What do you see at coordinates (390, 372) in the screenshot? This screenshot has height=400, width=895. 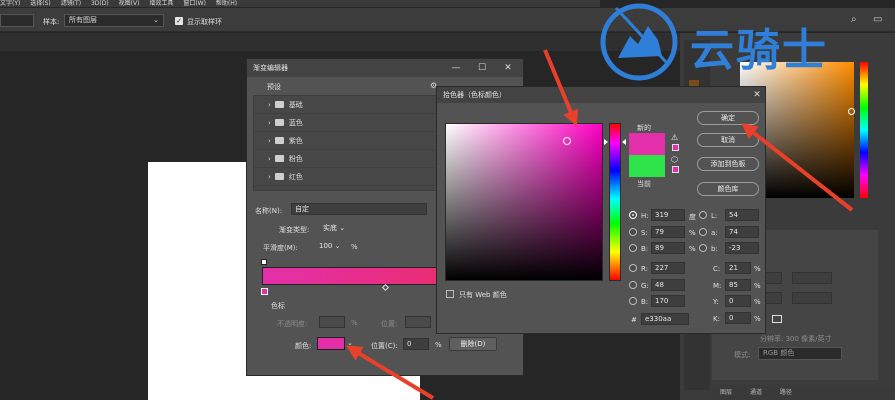 I see `arrow-to-color-swatch` at bounding box center [390, 372].